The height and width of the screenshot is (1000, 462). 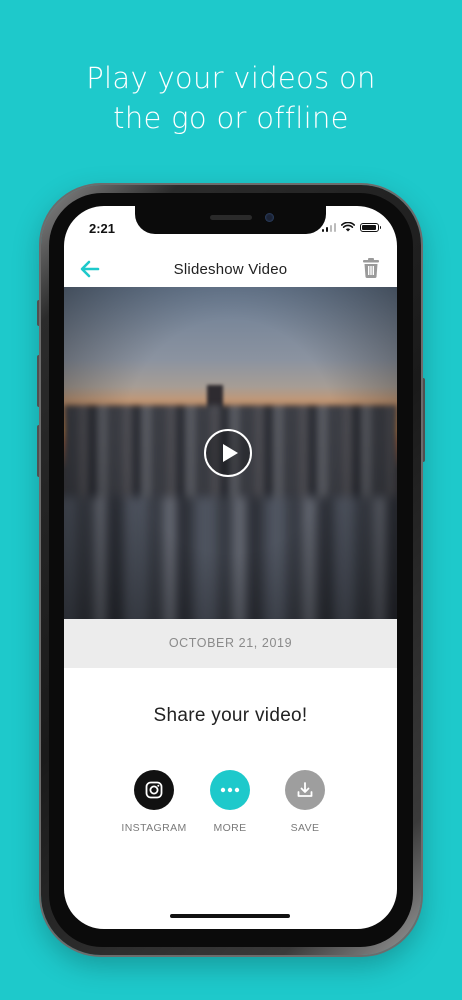 I want to click on more-dots-icon, so click(x=230, y=790).